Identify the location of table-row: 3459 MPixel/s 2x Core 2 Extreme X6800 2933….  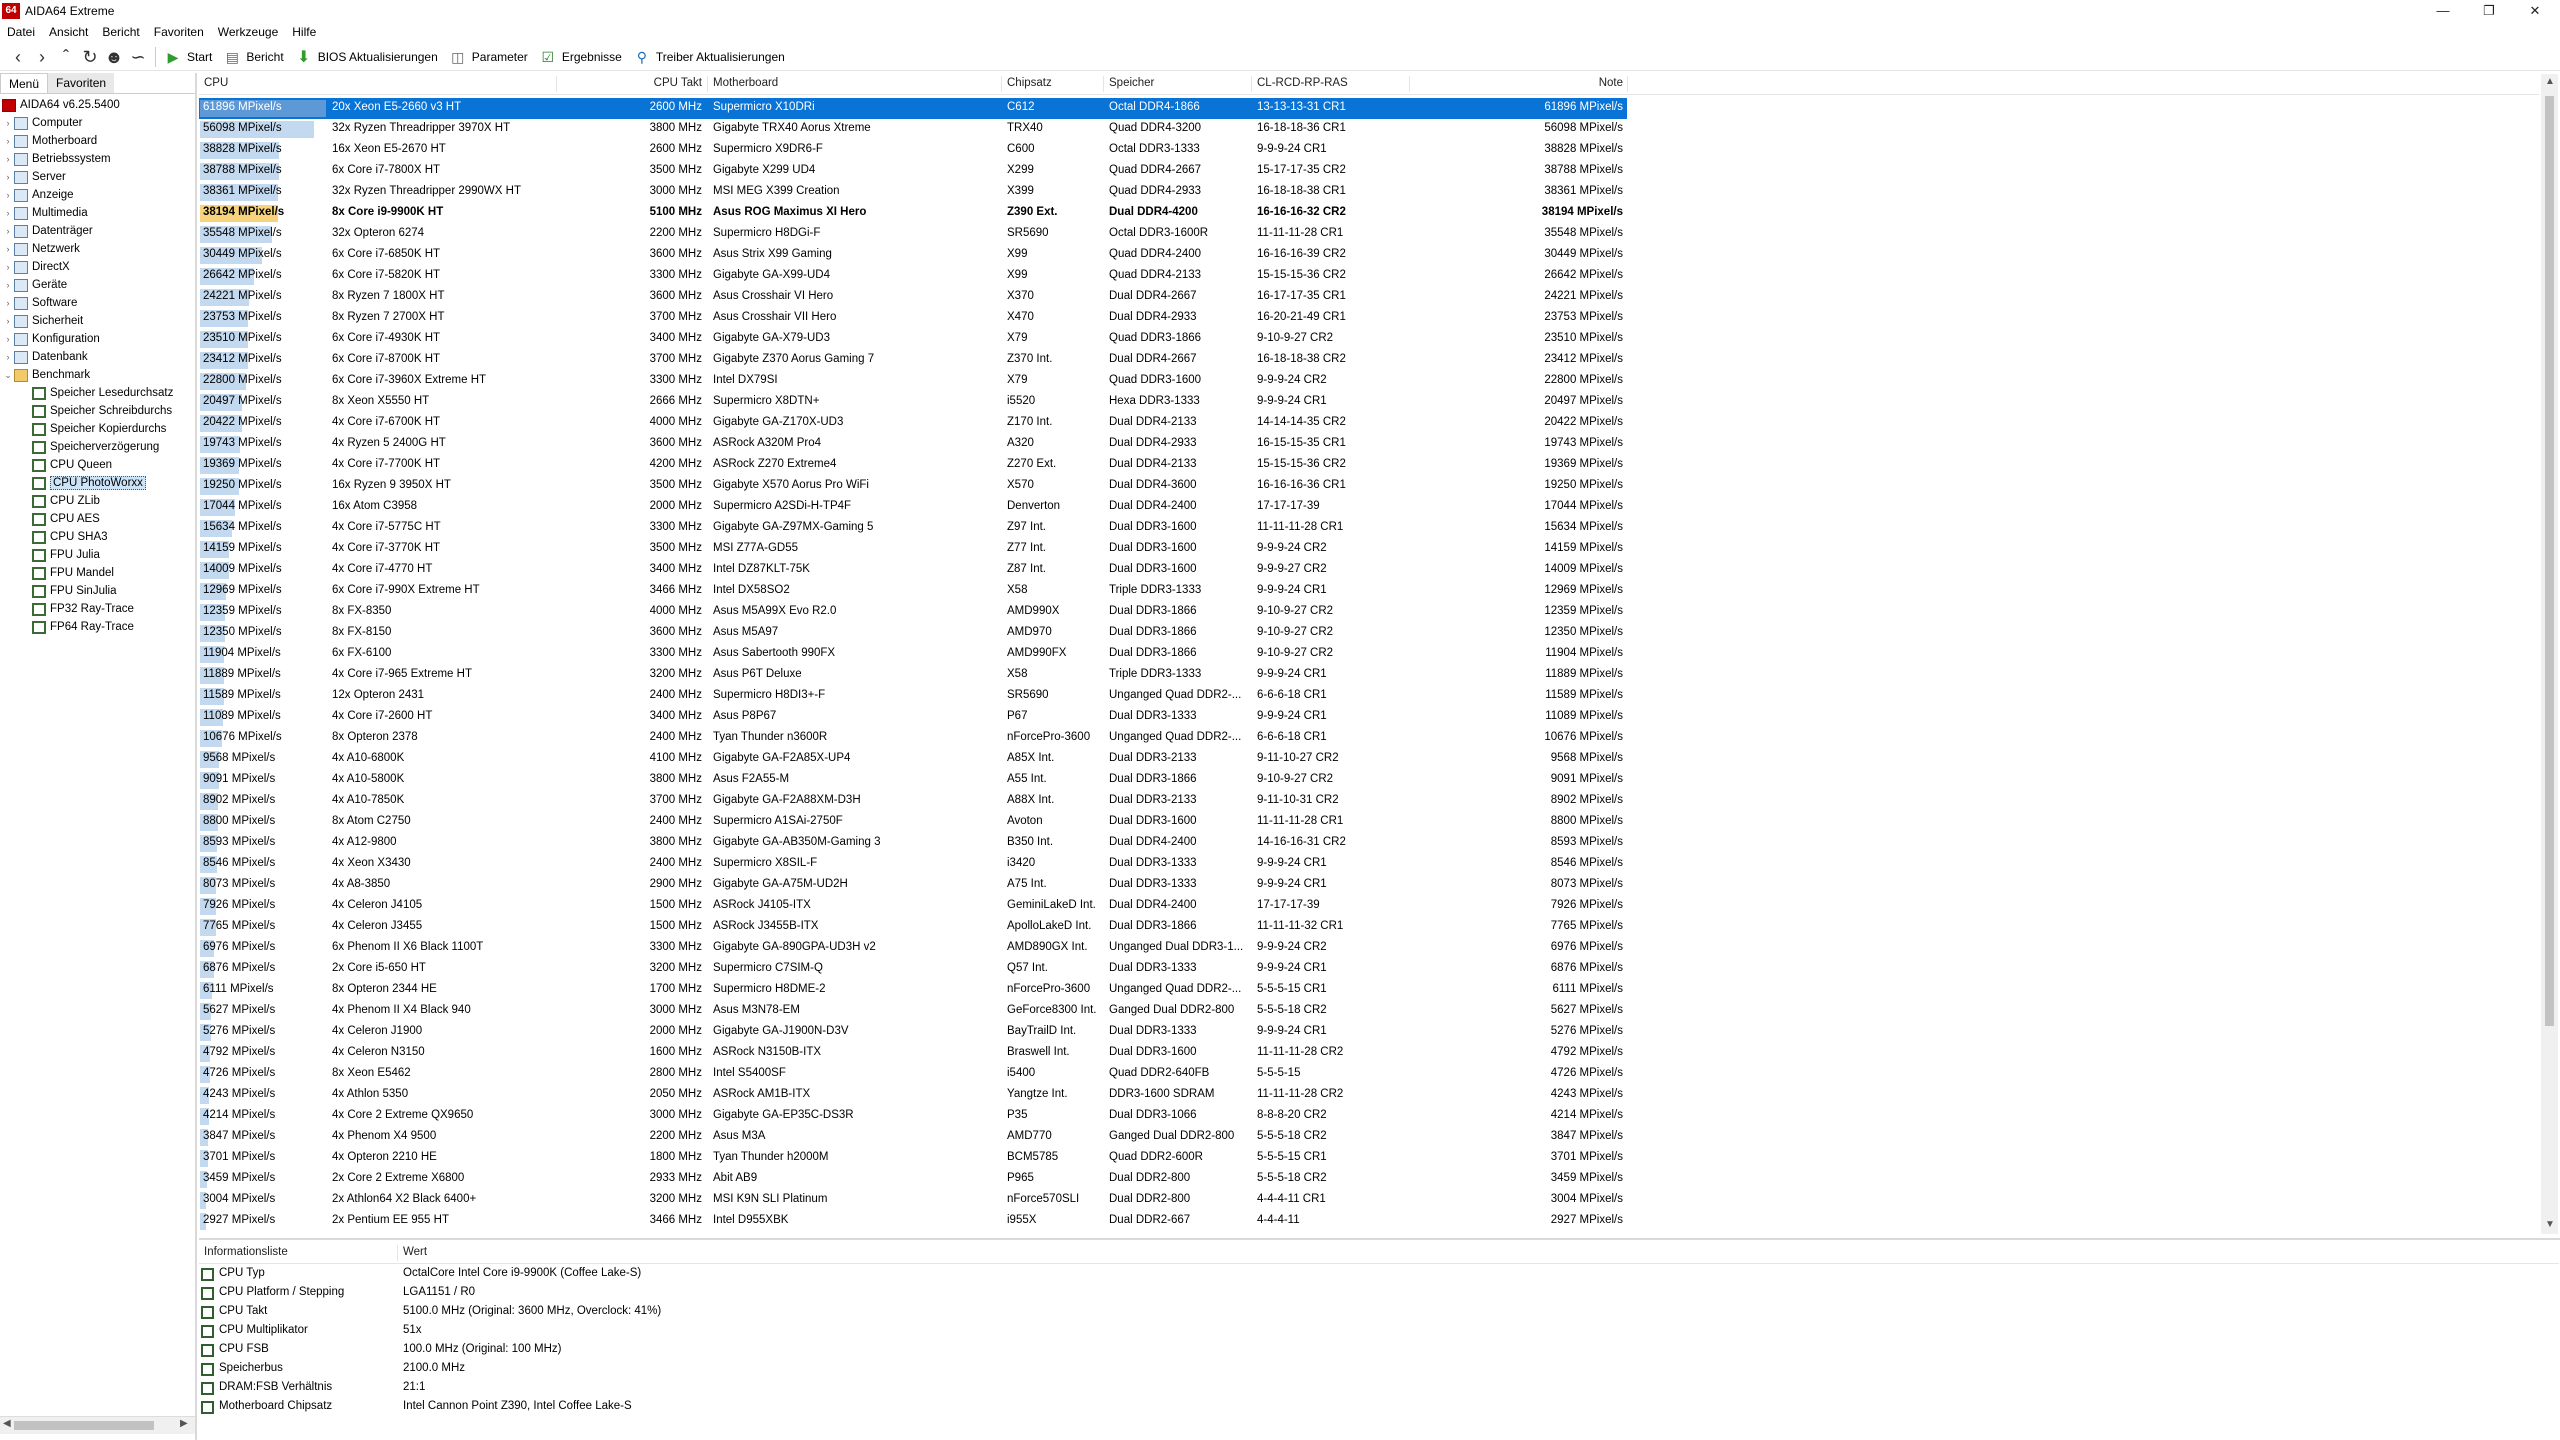
(1369, 1179).